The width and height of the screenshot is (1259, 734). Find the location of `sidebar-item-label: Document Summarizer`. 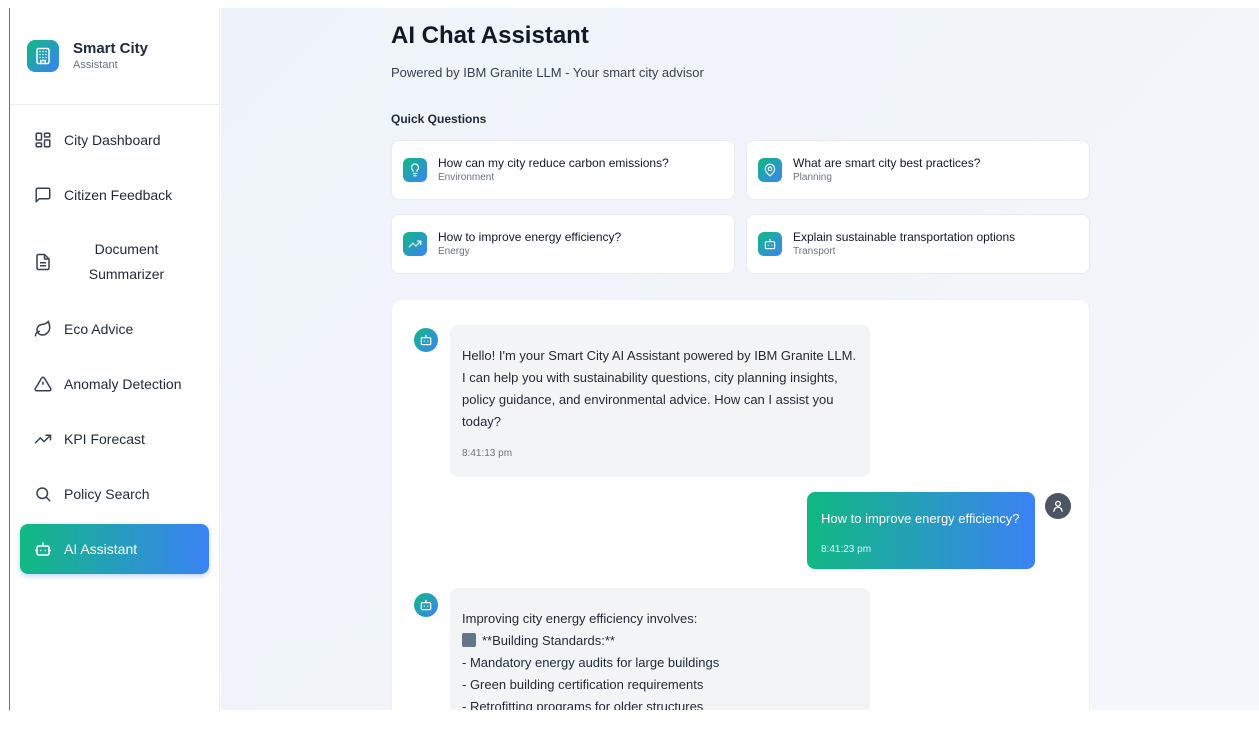

sidebar-item-label: Document Summarizer is located at coordinates (126, 261).